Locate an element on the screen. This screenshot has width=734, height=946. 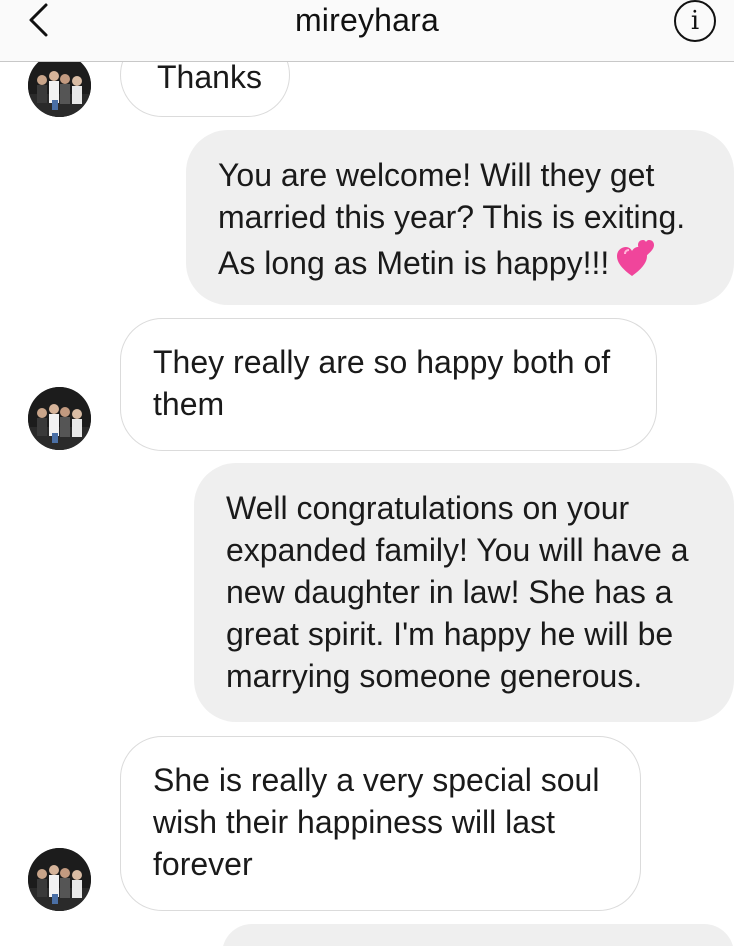
conversation-header: mireyhara i is located at coordinates (367, 31).